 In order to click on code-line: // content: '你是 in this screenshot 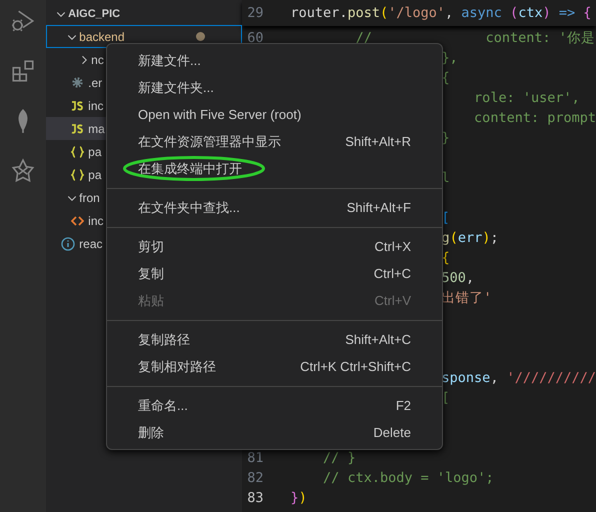, I will do `click(474, 38)`.